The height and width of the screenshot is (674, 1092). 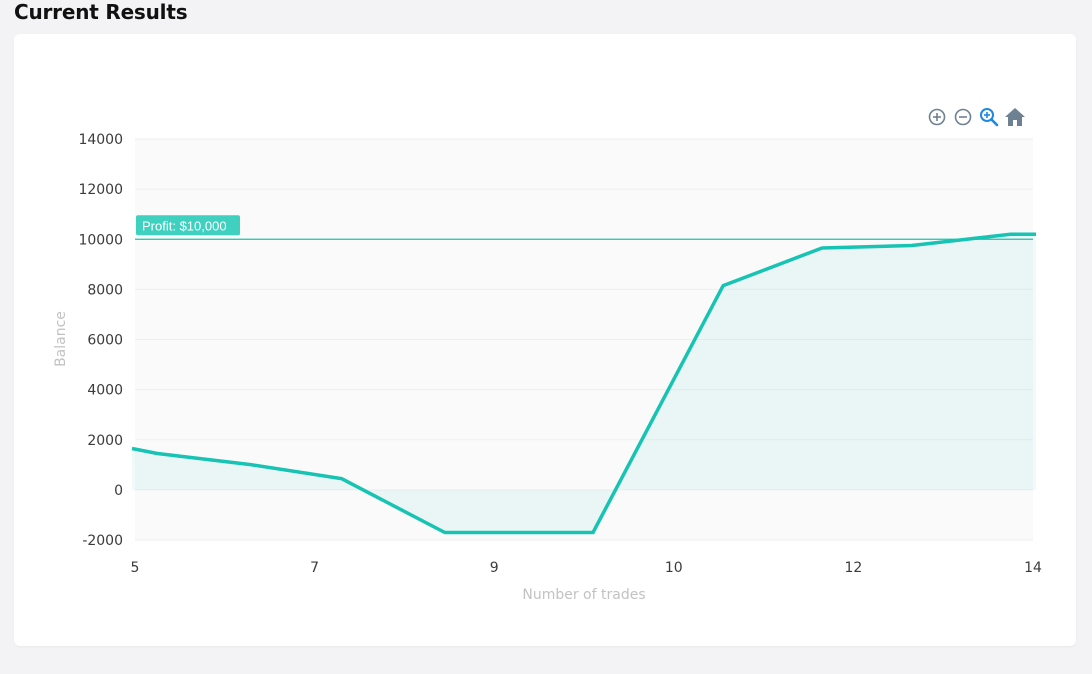 I want to click on y-tick-label: 10000, so click(x=100, y=240).